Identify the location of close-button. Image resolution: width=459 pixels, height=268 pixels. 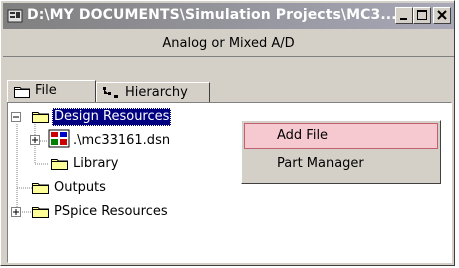
(442, 15).